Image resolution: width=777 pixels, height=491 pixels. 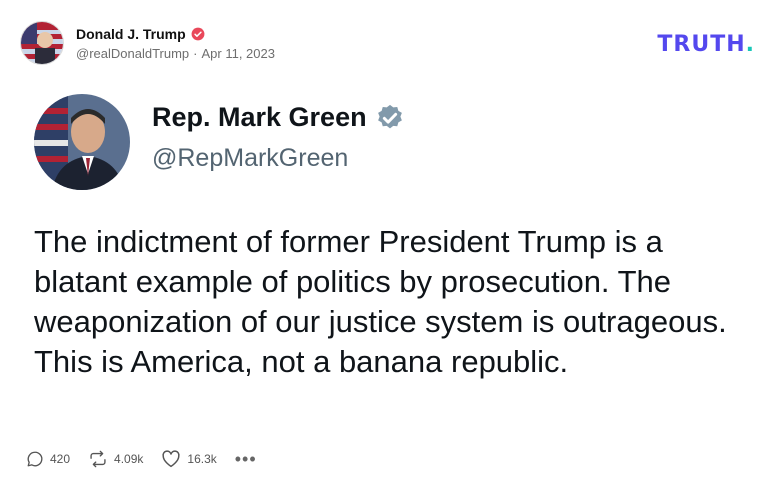 I want to click on author-name: Donald J. Trump, so click(x=131, y=34).